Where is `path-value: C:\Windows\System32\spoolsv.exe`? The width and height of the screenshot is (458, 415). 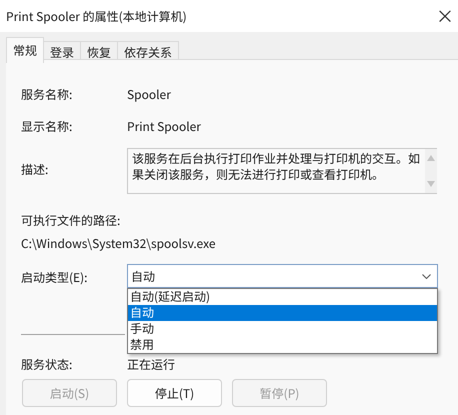
path-value: C:\Windows\System32\spoolsv.exe is located at coordinates (118, 243).